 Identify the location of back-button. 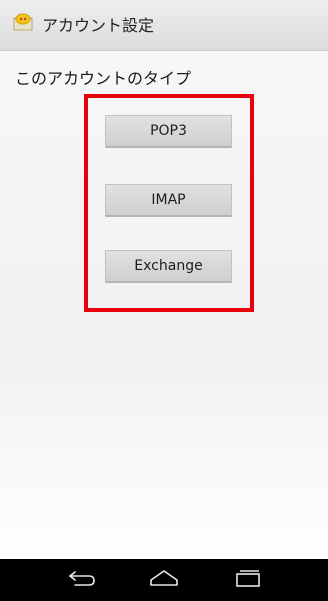
(82, 580).